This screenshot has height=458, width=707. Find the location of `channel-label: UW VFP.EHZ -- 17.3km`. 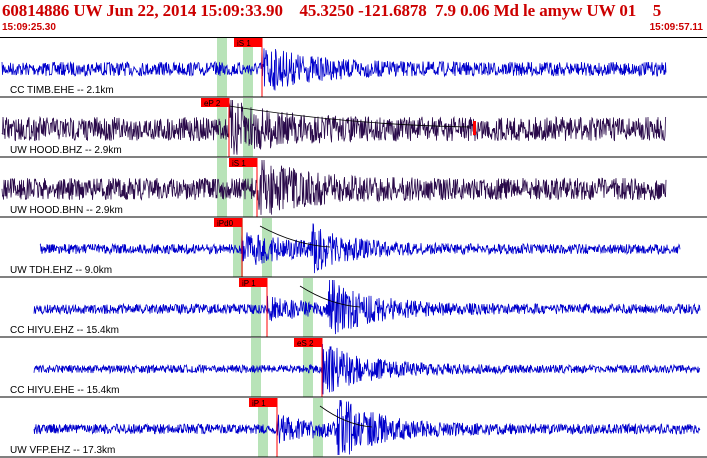

channel-label: UW VFP.EHZ -- 17.3km is located at coordinates (62, 450).